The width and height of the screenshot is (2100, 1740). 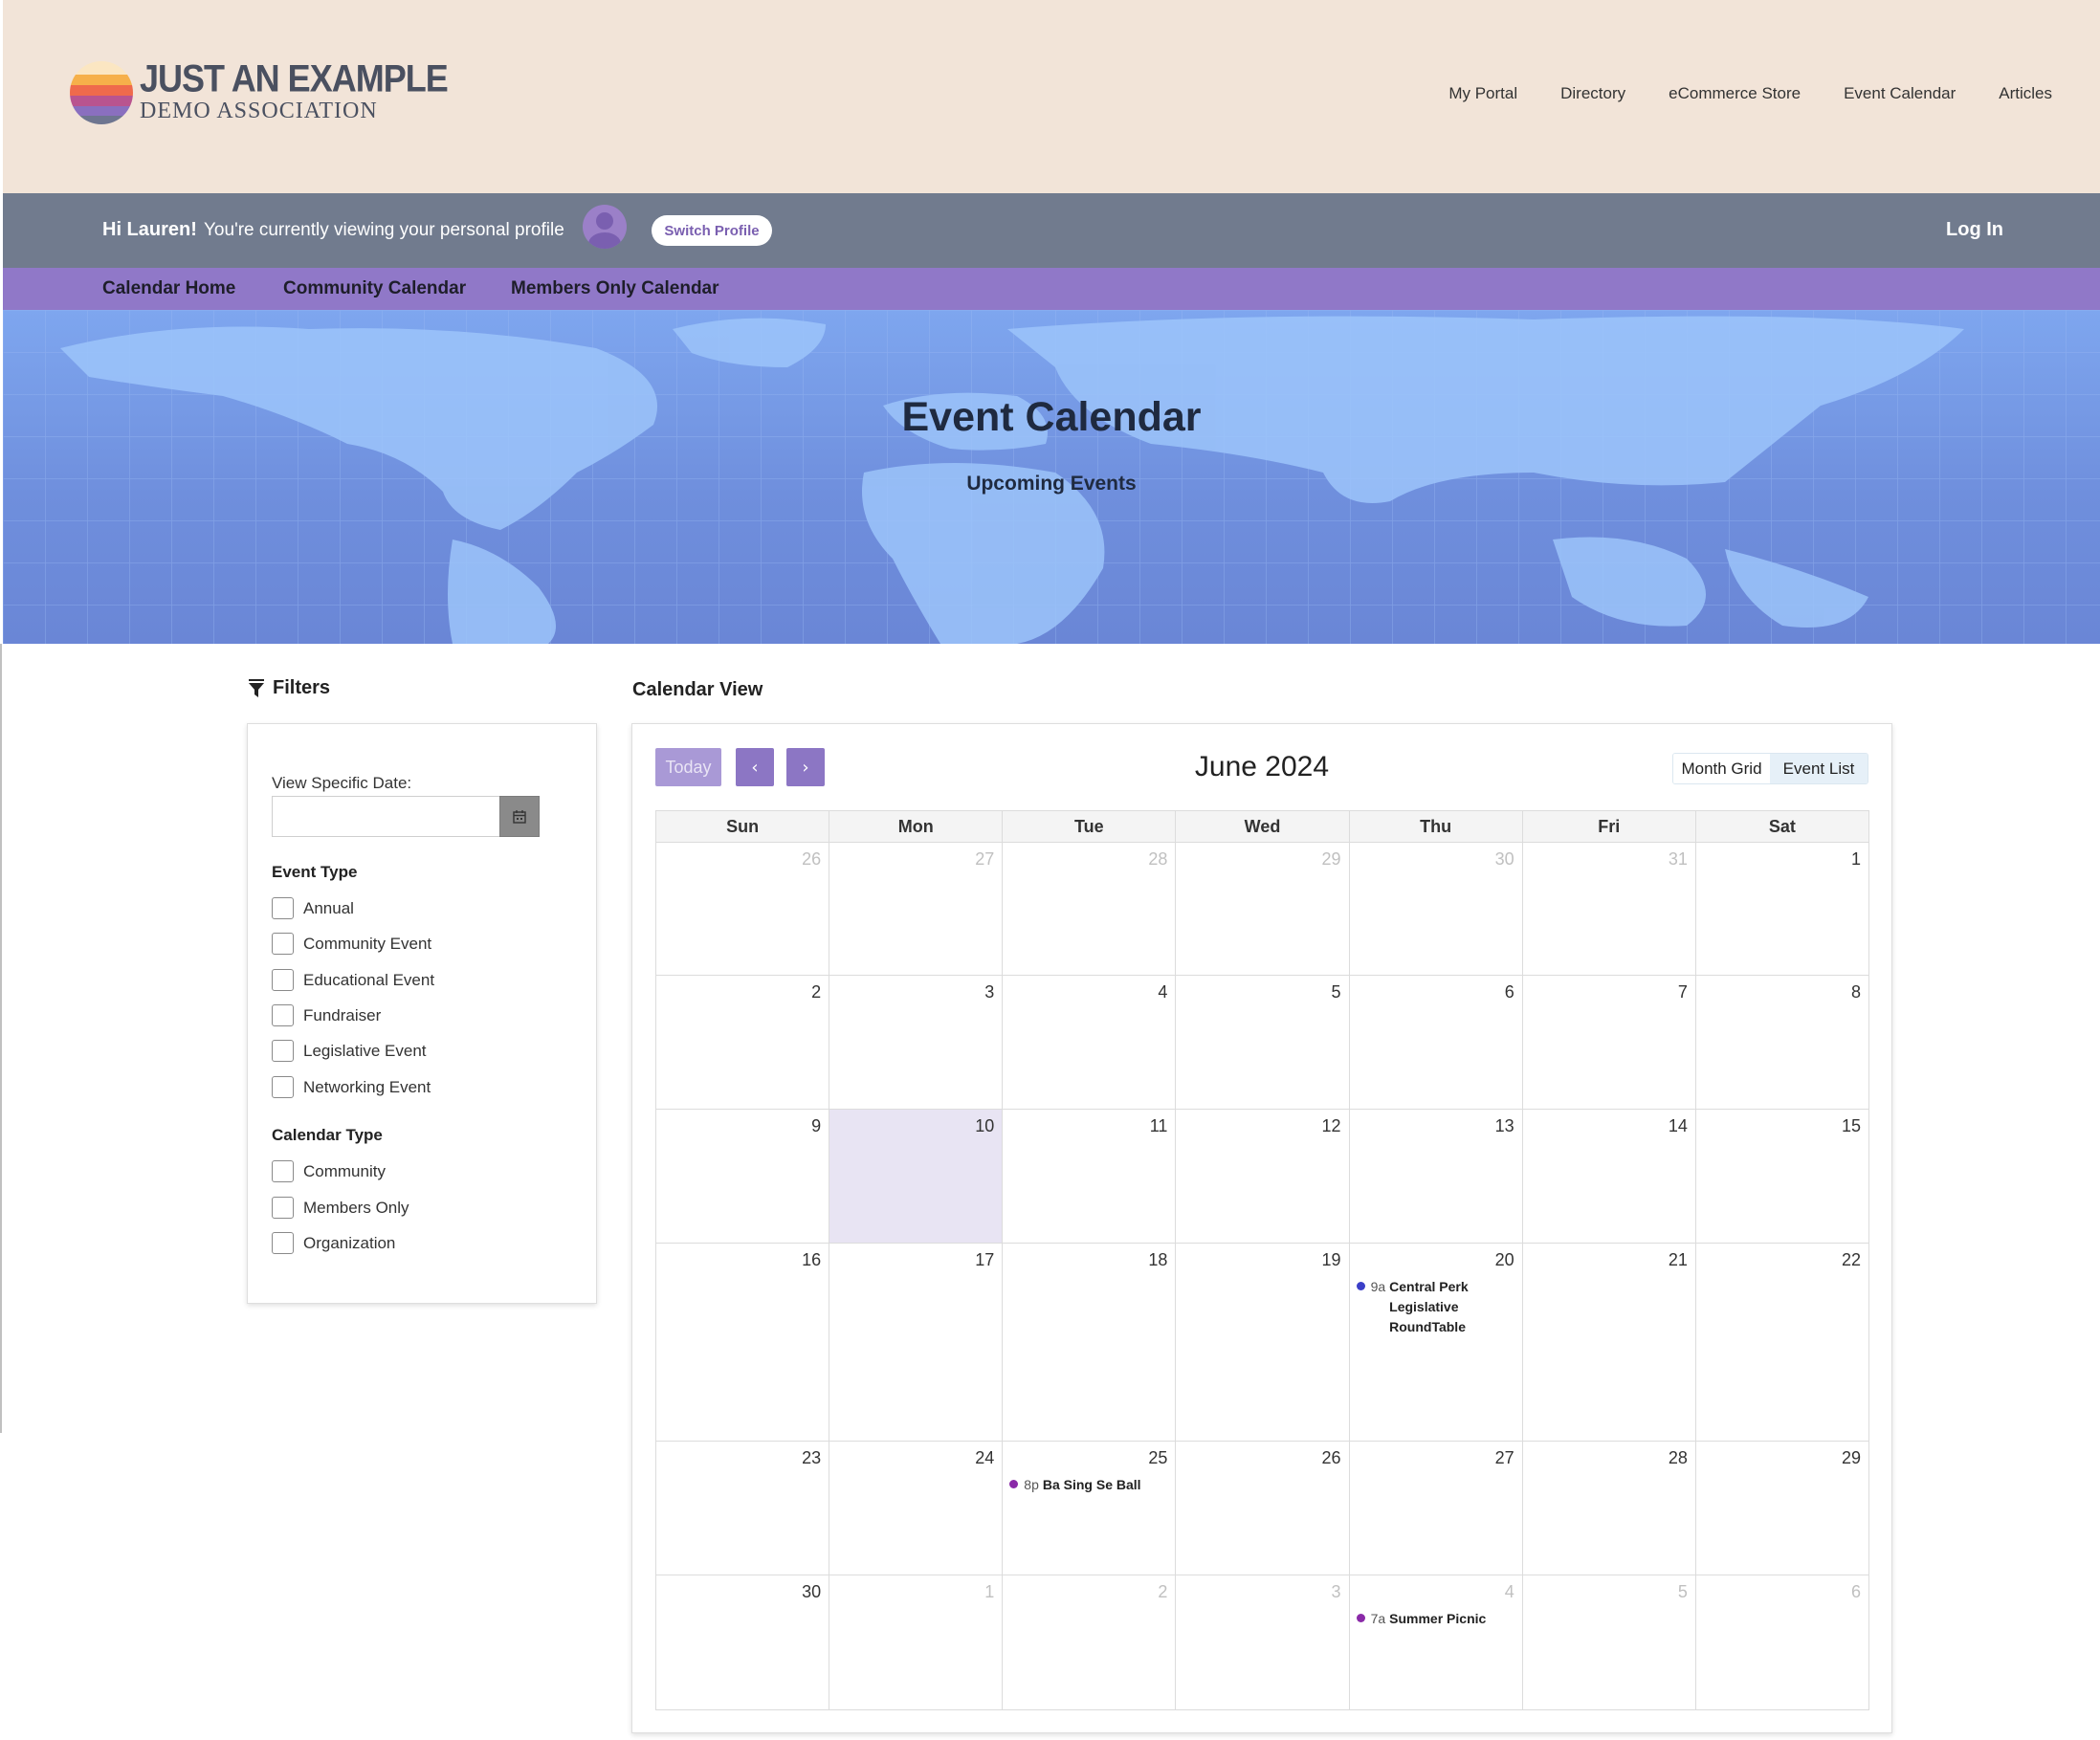 I want to click on calendar-event: 9a Central Perk Legislative RoundTable, so click(x=1437, y=1307).